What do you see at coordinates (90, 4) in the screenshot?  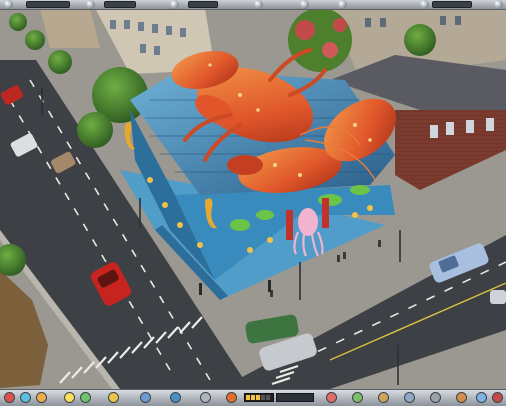 I see `population-icon` at bounding box center [90, 4].